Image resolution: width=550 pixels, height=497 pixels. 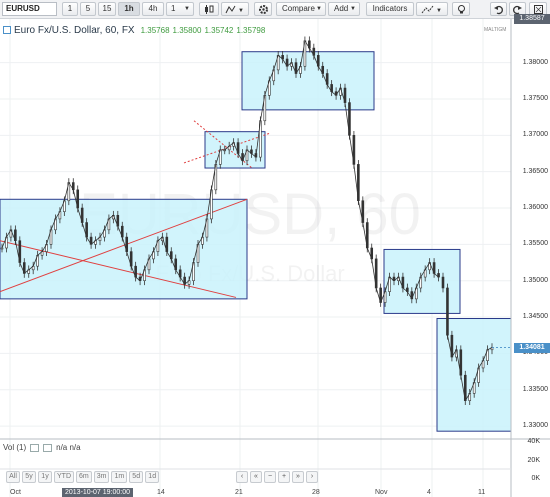 I want to click on price-tick-label: 1.36000, so click(x=535, y=207).